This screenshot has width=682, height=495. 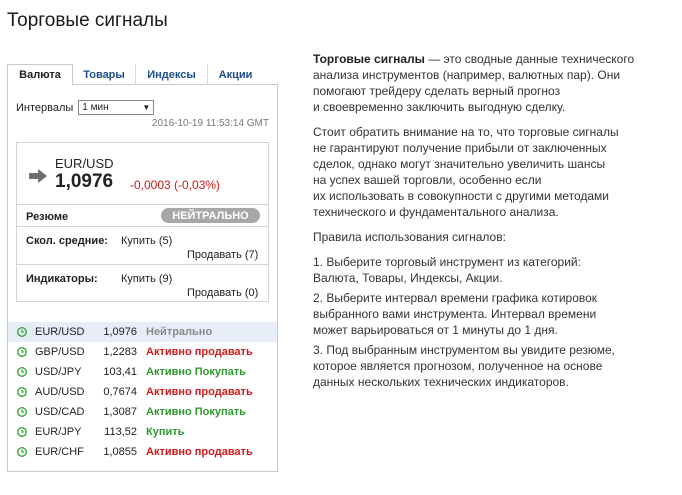 I want to click on rule-line: Валюта, Товары, Индексы, Акции., so click(x=408, y=278).